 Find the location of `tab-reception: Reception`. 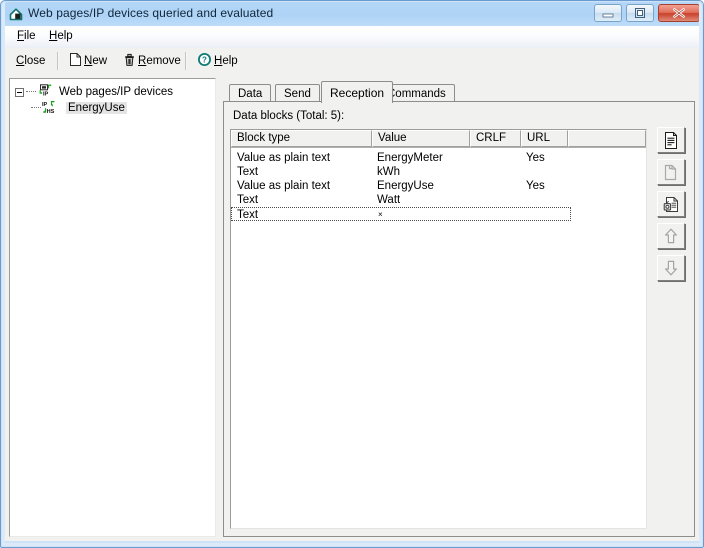

tab-reception: Reception is located at coordinates (357, 92).